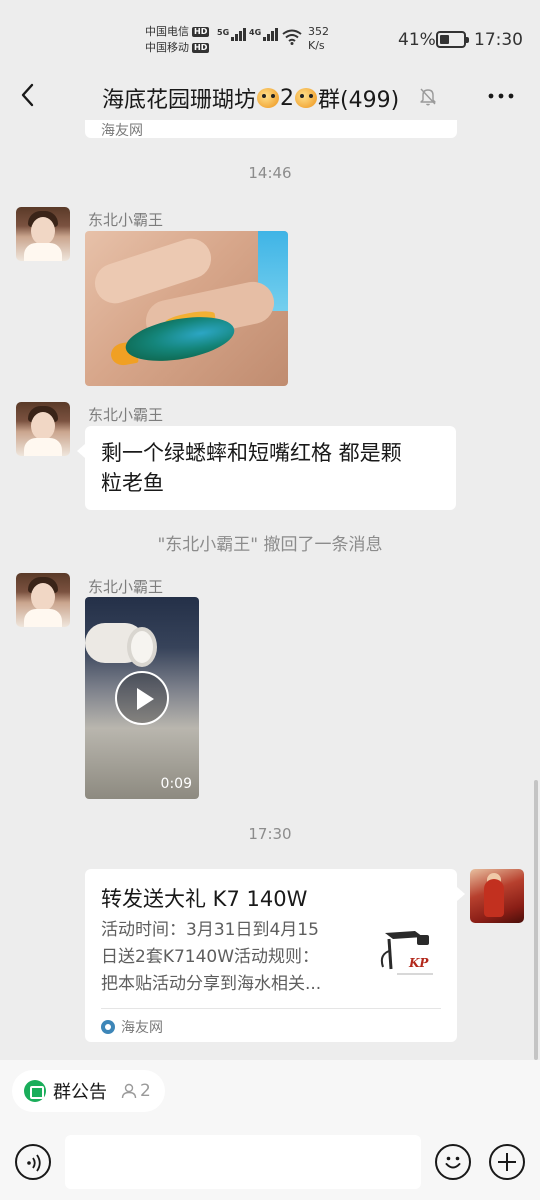 Image resolution: width=540 pixels, height=1200 pixels. I want to click on svg-text: KP, so click(418, 963).